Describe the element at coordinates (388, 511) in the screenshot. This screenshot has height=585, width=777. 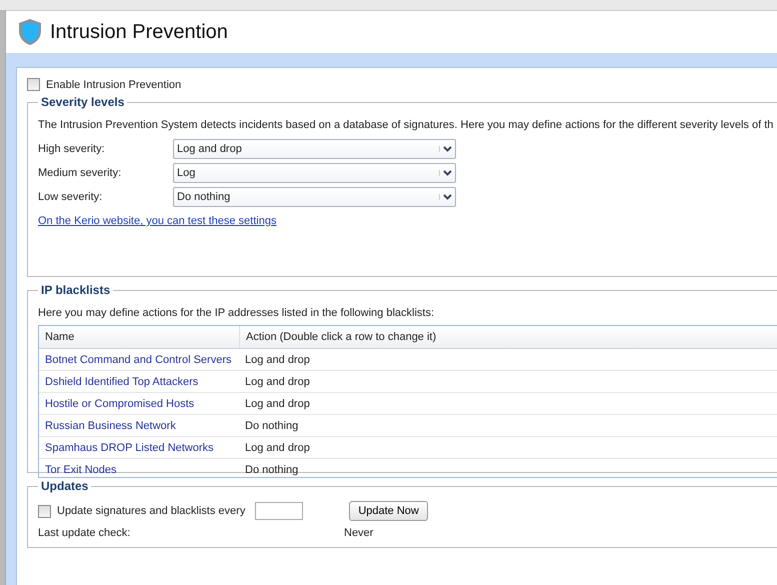
I see `update-now-button: Update Now` at that location.